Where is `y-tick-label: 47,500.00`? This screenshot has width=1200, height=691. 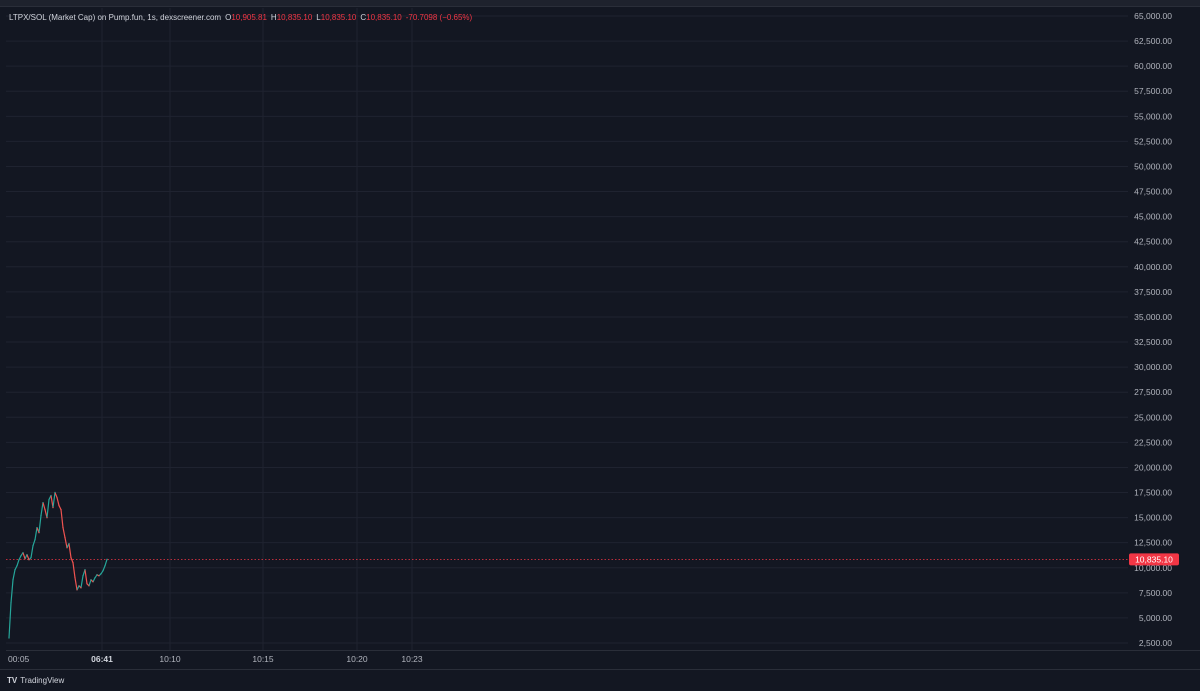
y-tick-label: 47,500.00 is located at coordinates (1153, 192).